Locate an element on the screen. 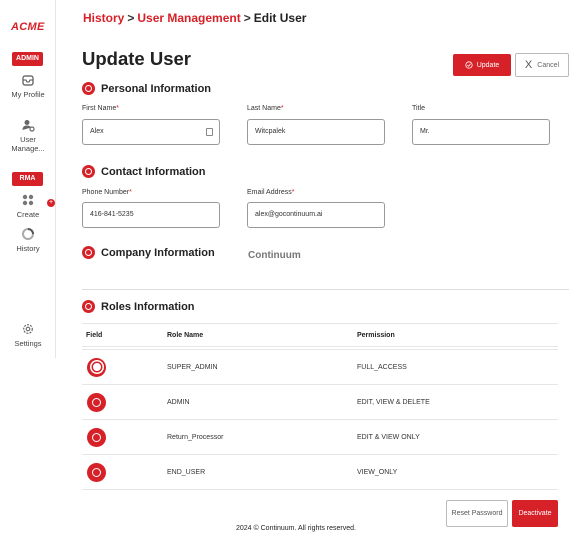 This screenshot has width=588, height=537. cancel-button: X Cancel is located at coordinates (542, 65).